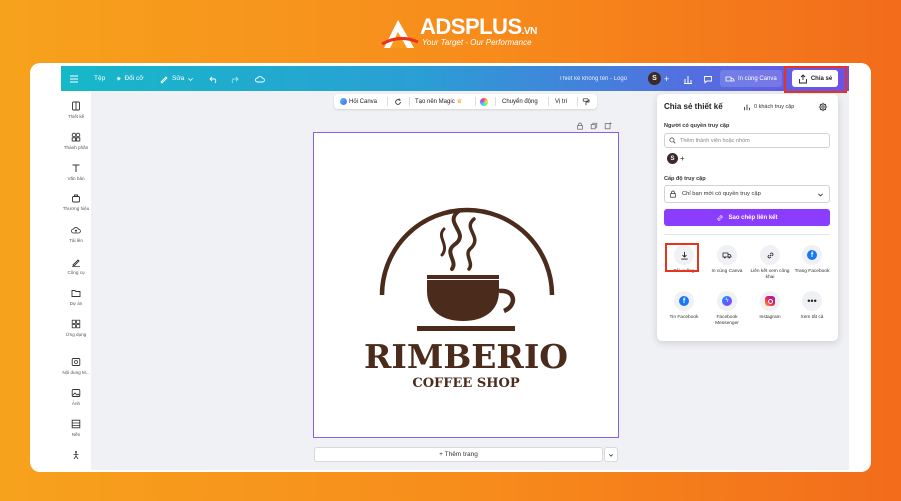  I want to click on share-option-public-link: Liên kết xem công khai, so click(770, 263).